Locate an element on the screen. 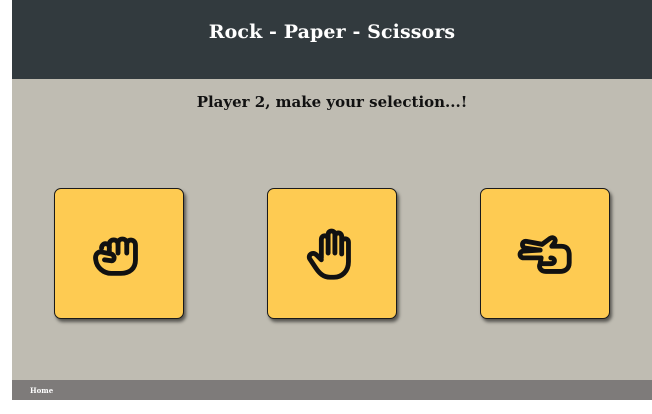 The image size is (652, 414). rock-choice-button is located at coordinates (119, 253).